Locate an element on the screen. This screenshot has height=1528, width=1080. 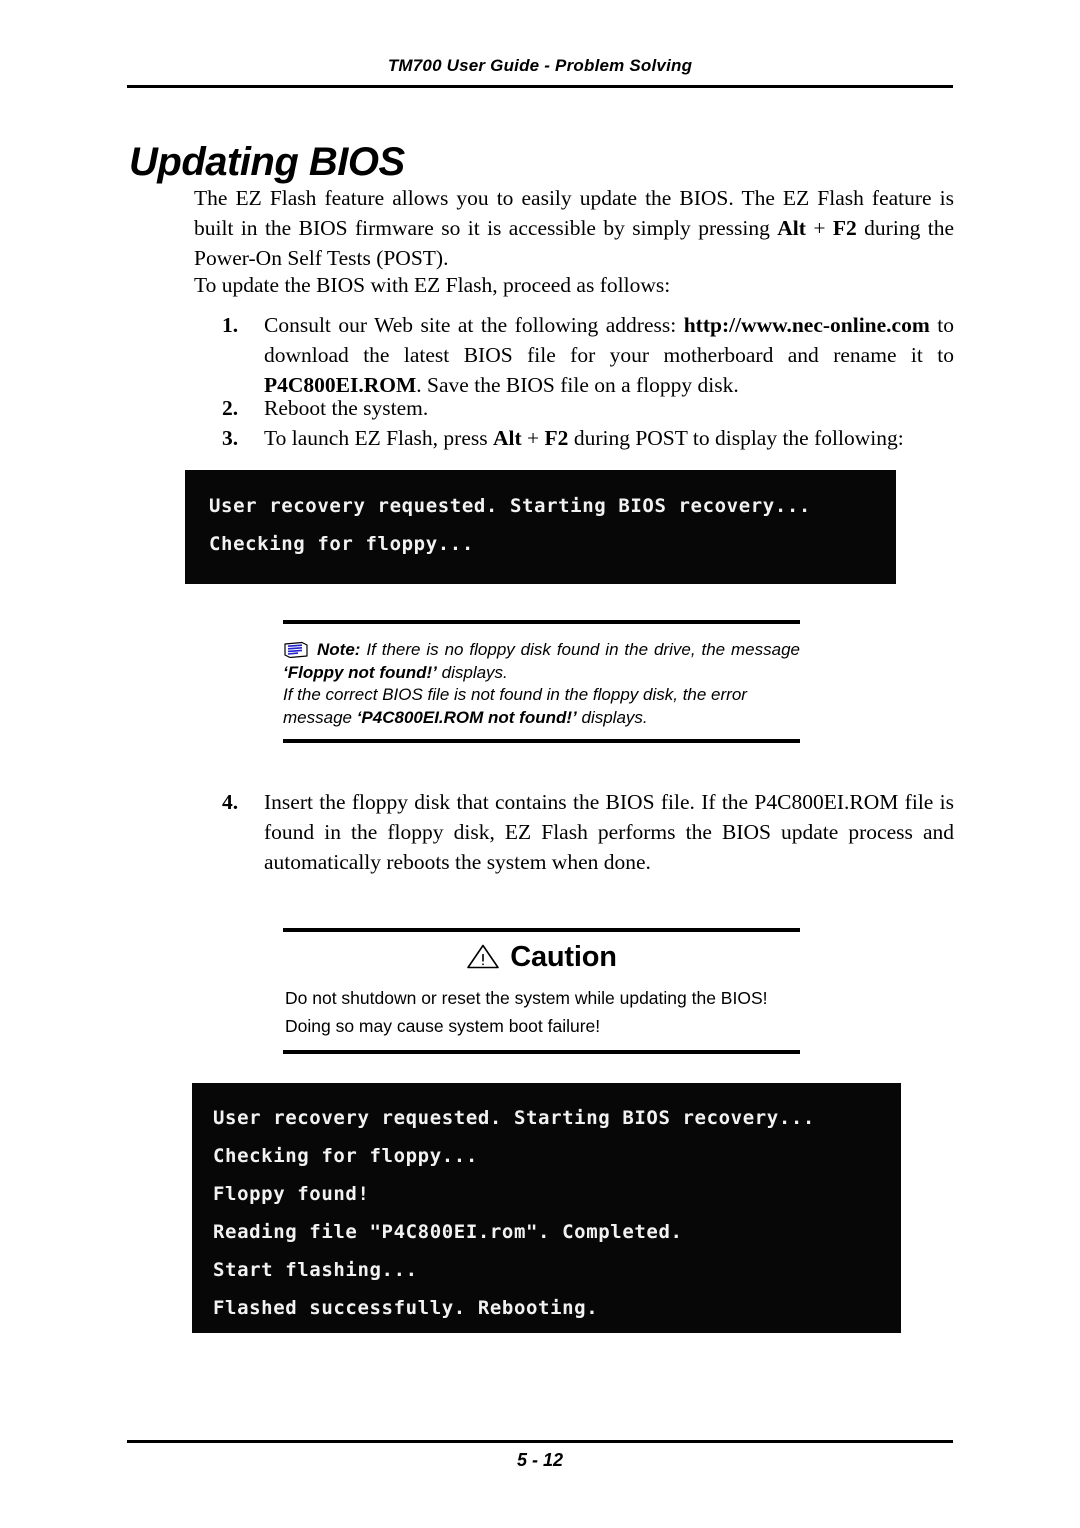
step-text-3: during POST to display the following: is located at coordinates (736, 438).